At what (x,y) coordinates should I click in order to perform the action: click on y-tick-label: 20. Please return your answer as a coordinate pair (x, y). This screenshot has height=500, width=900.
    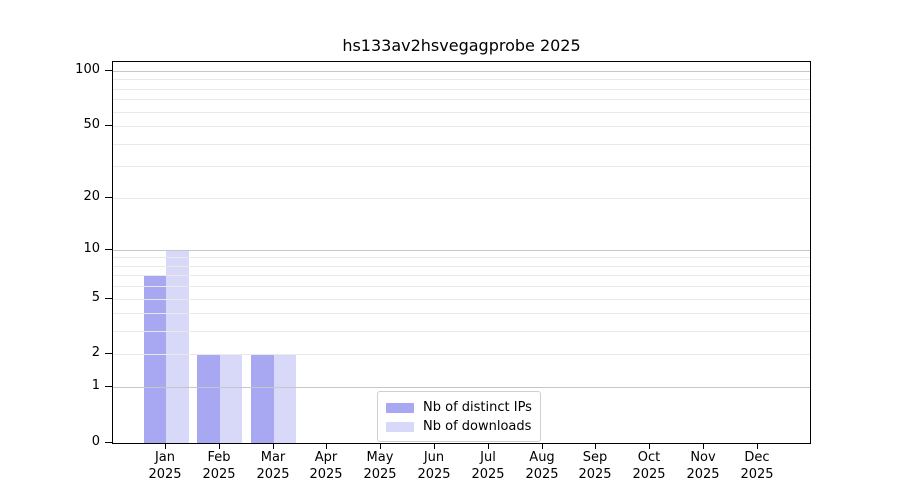
    Looking at the image, I should click on (91, 196).